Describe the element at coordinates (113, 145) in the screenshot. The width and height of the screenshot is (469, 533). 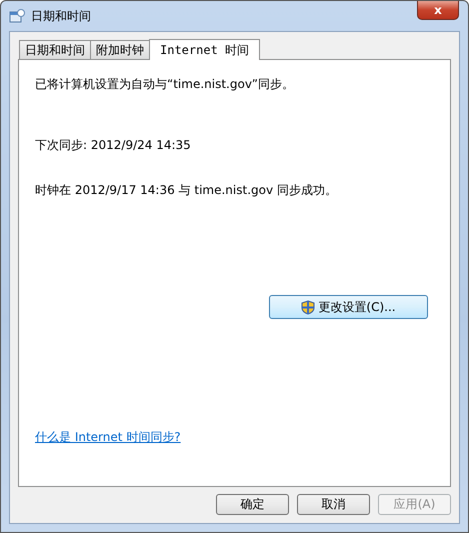
I see `status-text: 下次同步: 2012/9/24 14:35` at that location.